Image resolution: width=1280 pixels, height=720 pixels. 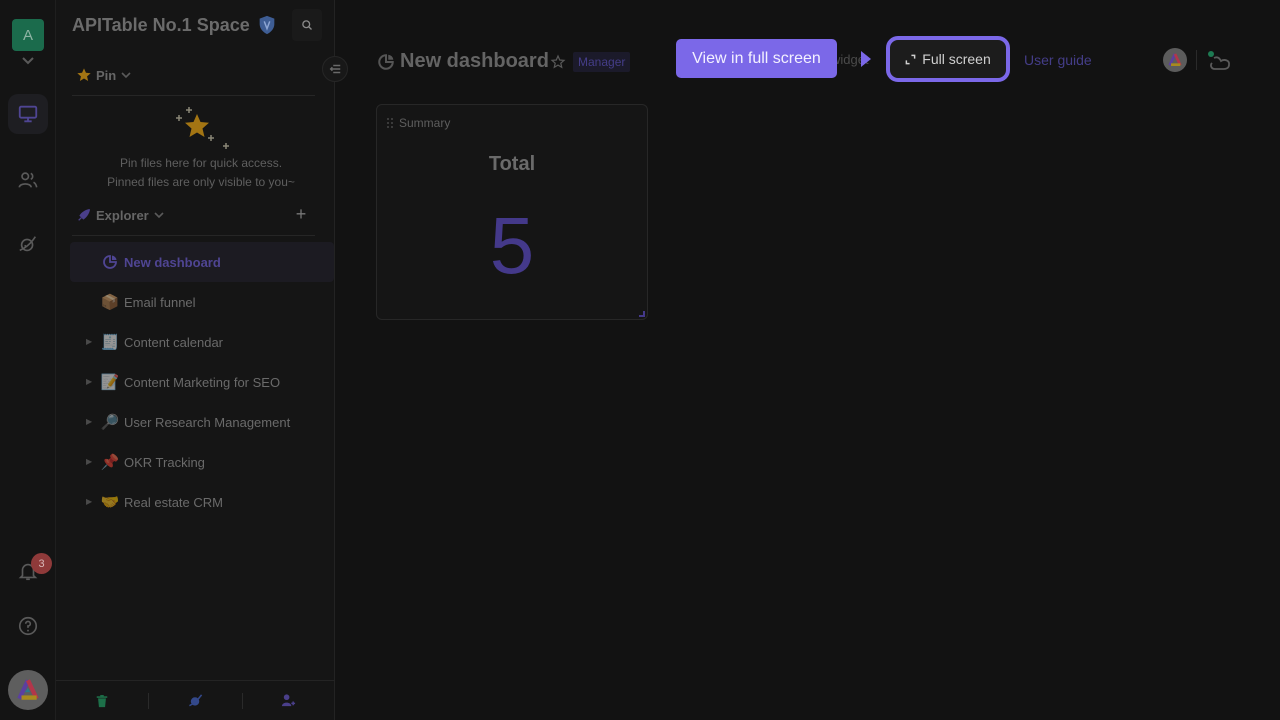 I want to click on user-avatar, so click(x=28, y=690).